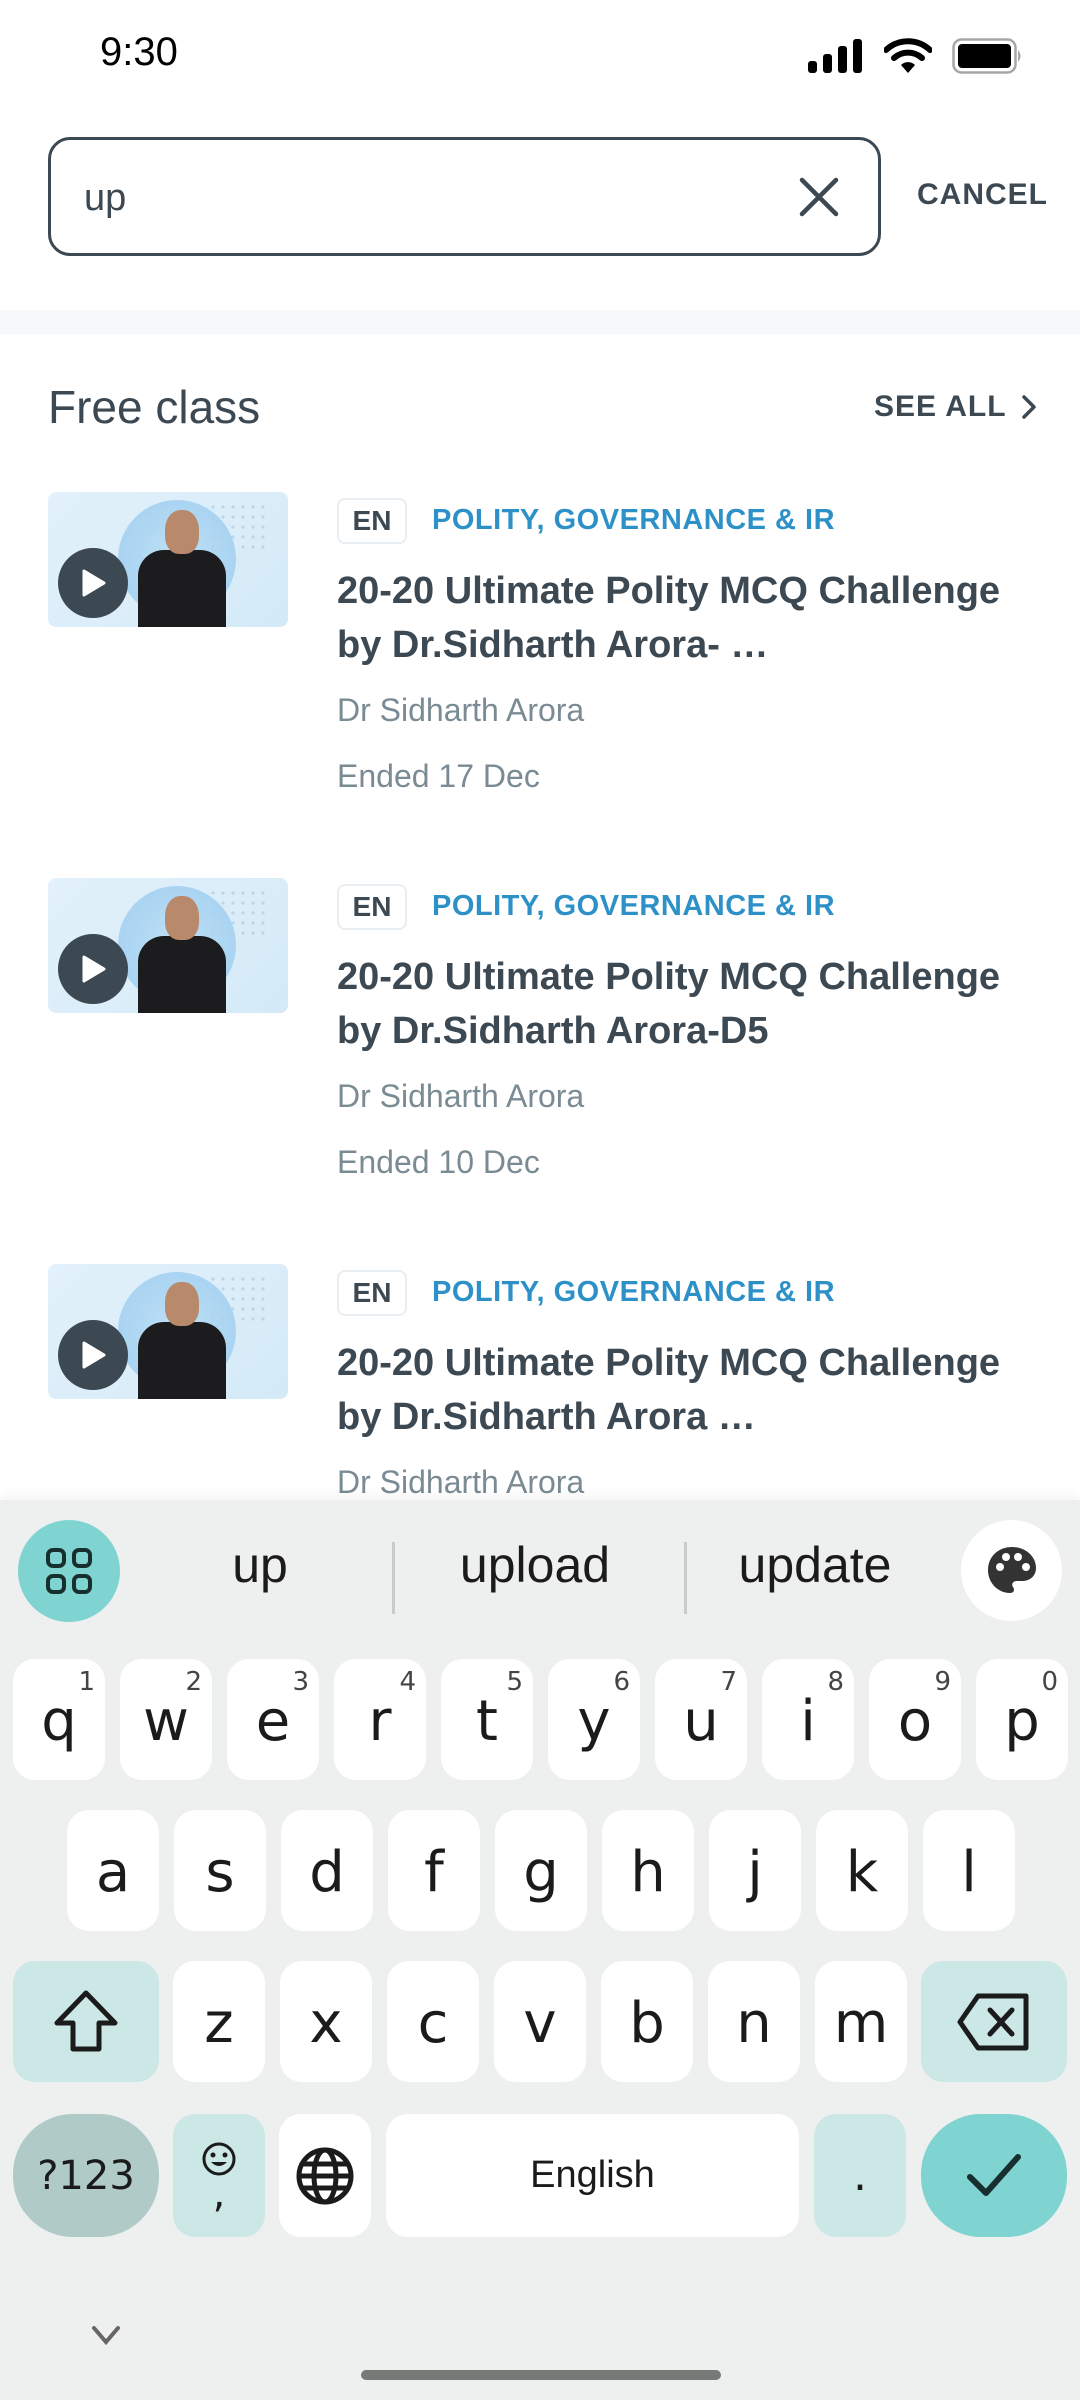  I want to click on backspace-icon, so click(993, 2021).